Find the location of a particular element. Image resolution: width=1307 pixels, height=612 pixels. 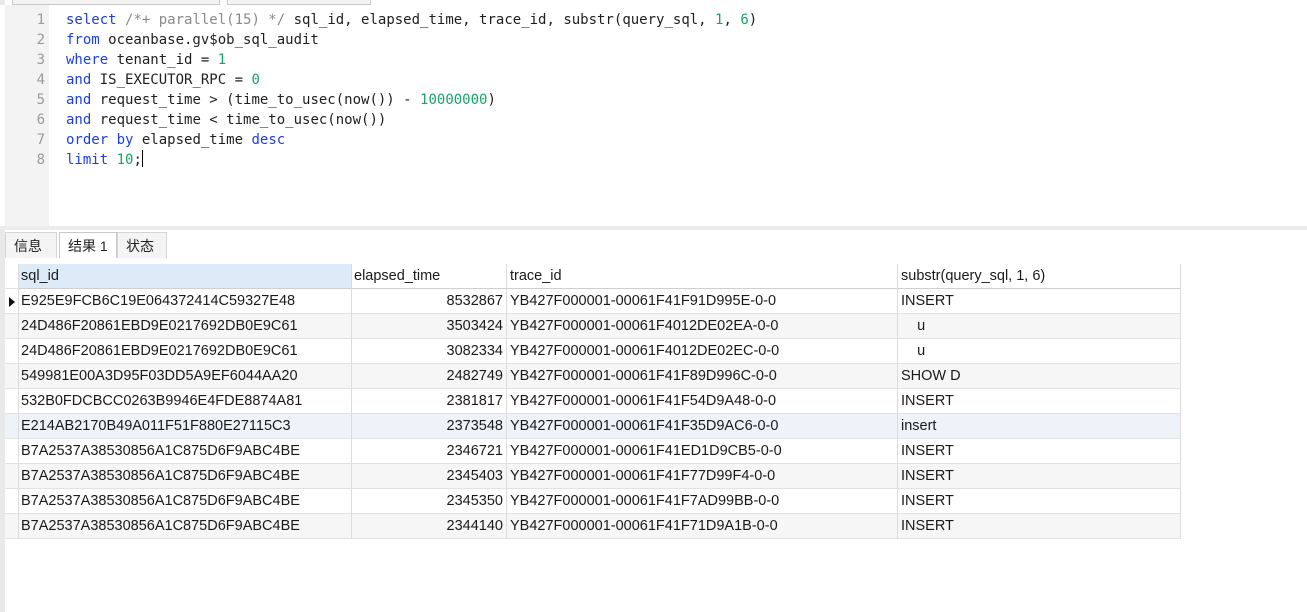

code-line: order by elapsed_time desc is located at coordinates (175, 140).